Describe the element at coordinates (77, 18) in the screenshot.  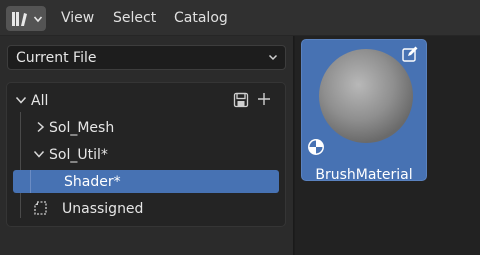
I see `menu-view: View` at that location.